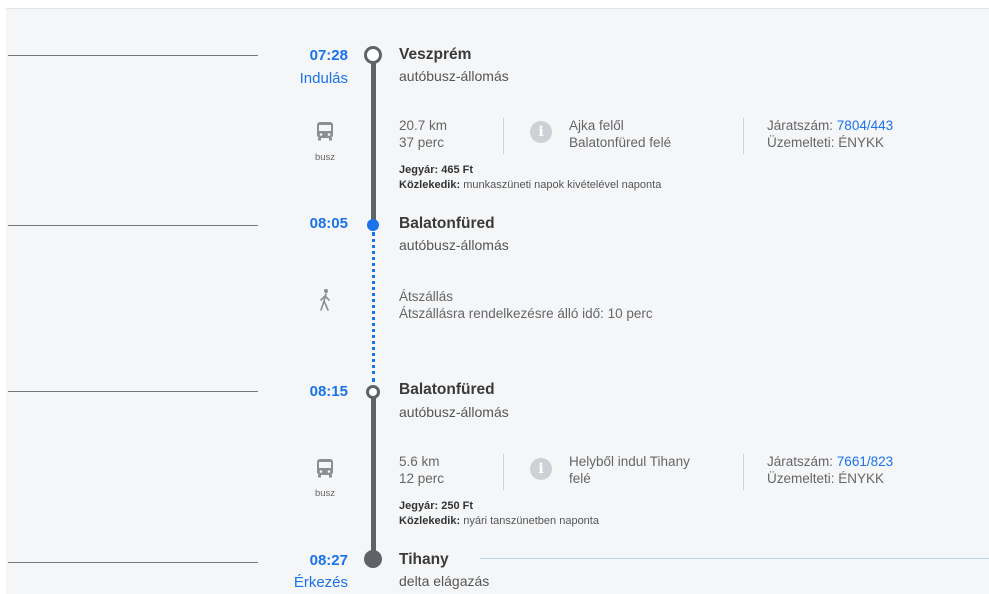 The image size is (989, 594). Describe the element at coordinates (422, 142) in the screenshot. I see `leg-duration: 37 perc` at that location.